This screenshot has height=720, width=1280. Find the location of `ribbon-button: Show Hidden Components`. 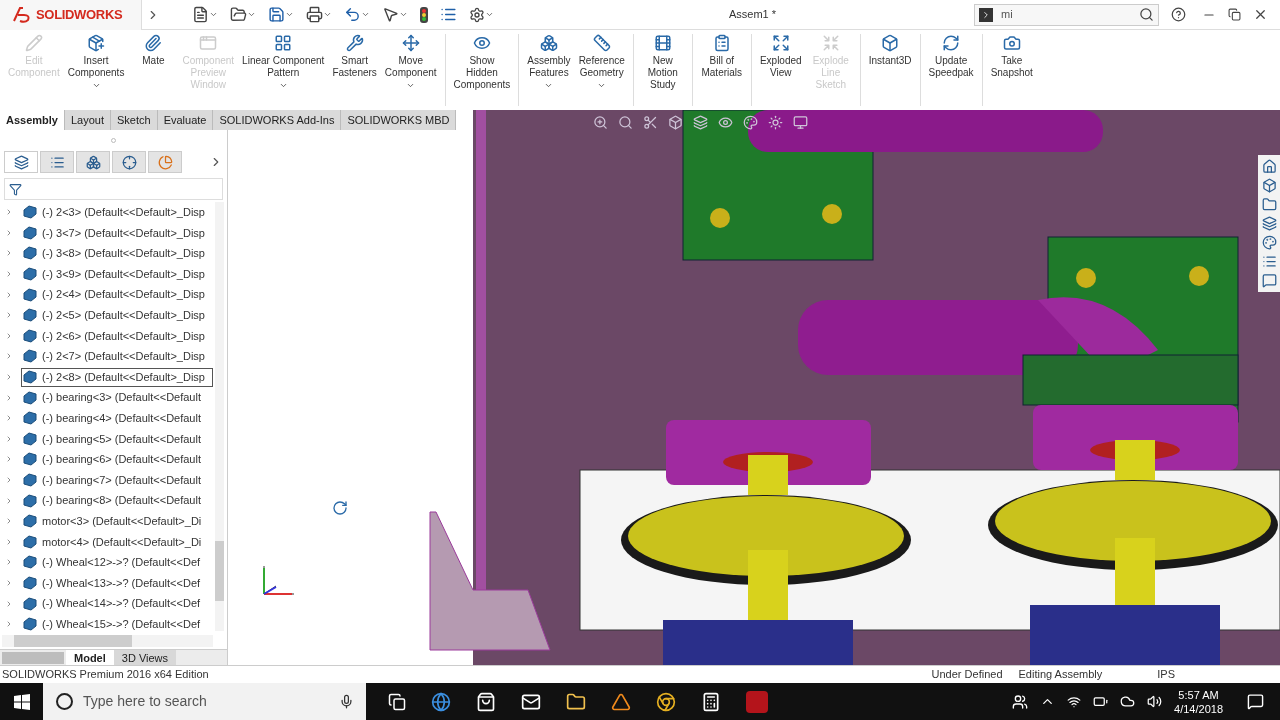

ribbon-button: Show Hidden Components is located at coordinates (482, 62).